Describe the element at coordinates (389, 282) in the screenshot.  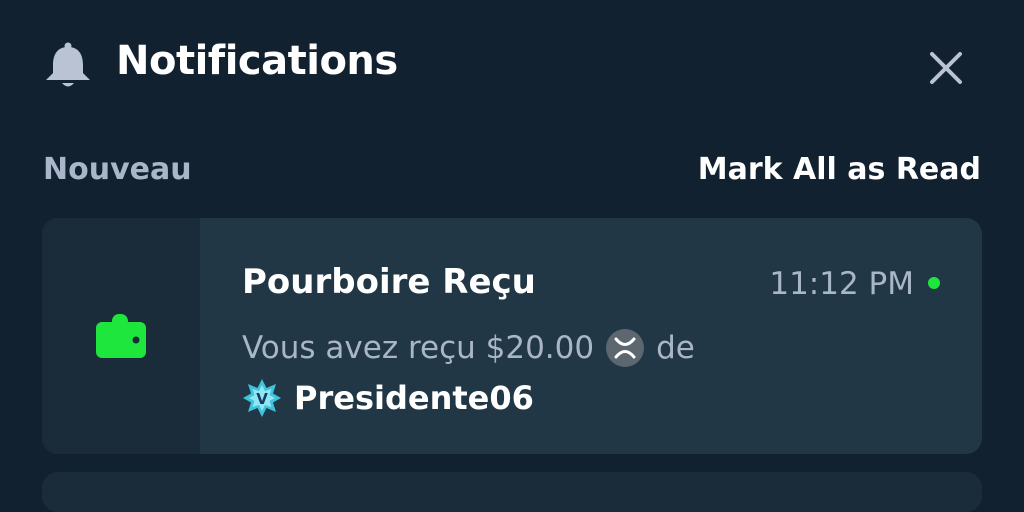
I see `notification-title: Pourboire Reçu` at that location.